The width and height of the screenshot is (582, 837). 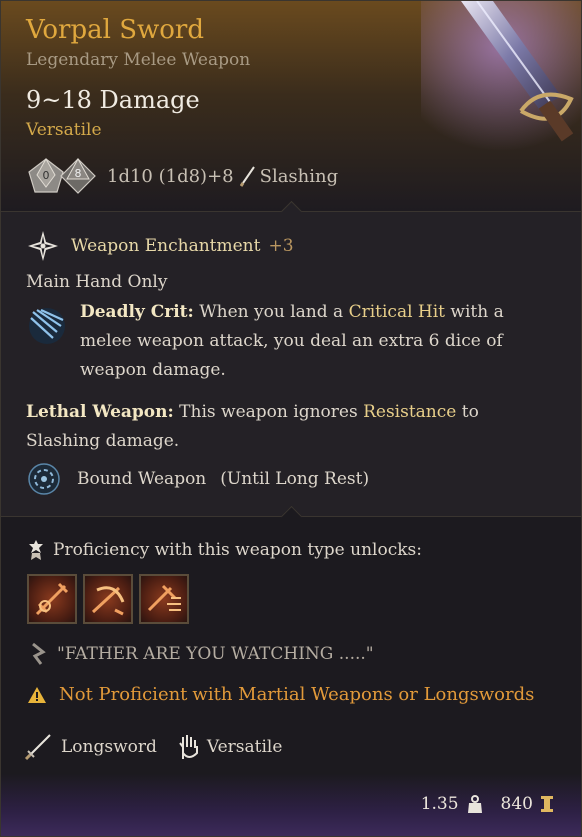 What do you see at coordinates (138, 60) in the screenshot?
I see `item-category: Legendary Melee Weapon` at bounding box center [138, 60].